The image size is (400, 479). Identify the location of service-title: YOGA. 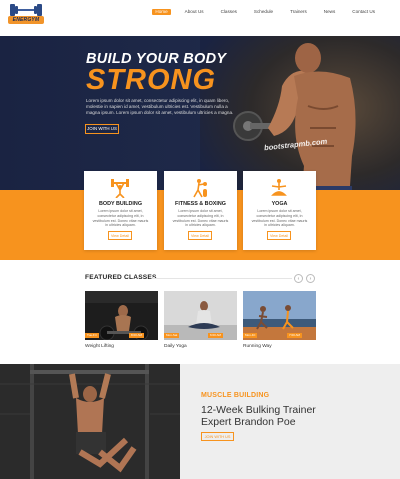
(279, 204).